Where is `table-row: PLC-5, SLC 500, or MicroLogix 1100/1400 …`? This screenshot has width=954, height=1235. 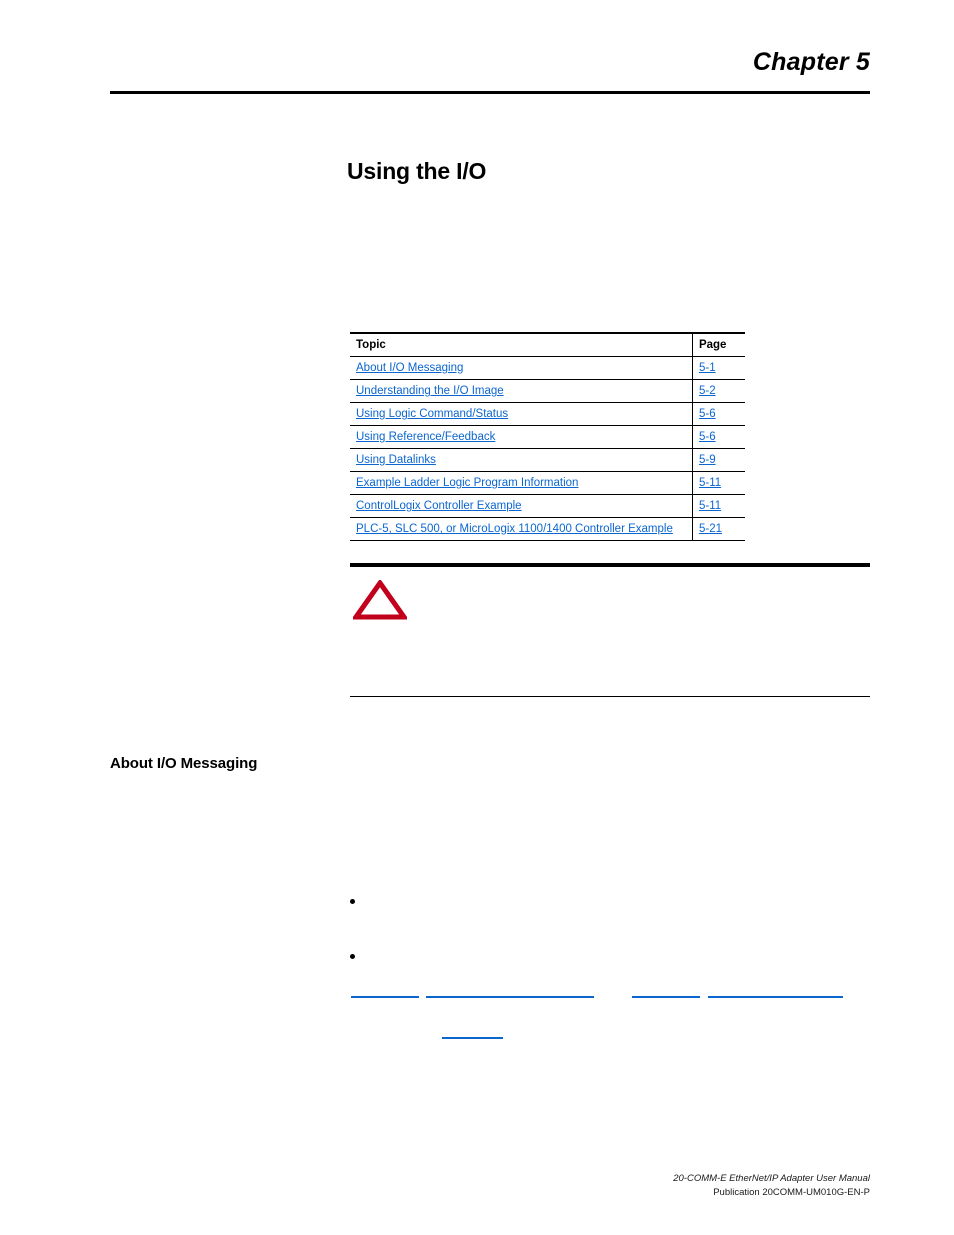 table-row: PLC-5, SLC 500, or MicroLogix 1100/1400 … is located at coordinates (547, 529).